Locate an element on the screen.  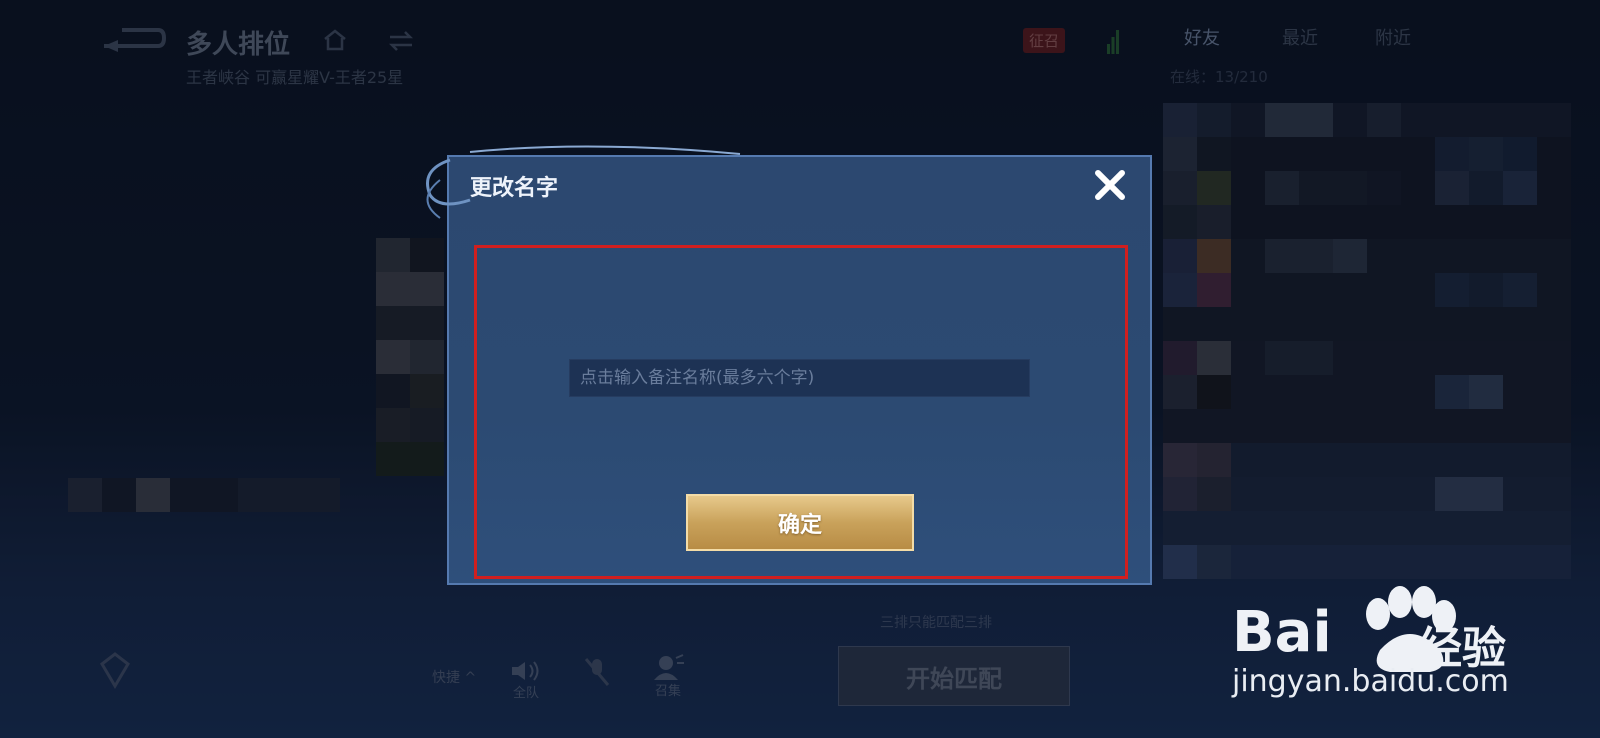
watermark-url: jingyan.baidu.com is located at coordinates (1370, 681).